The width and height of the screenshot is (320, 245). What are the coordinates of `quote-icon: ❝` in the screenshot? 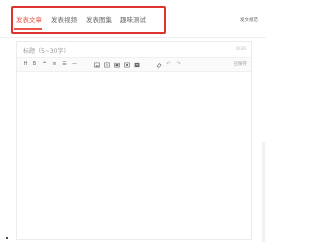 It's located at (44, 64).